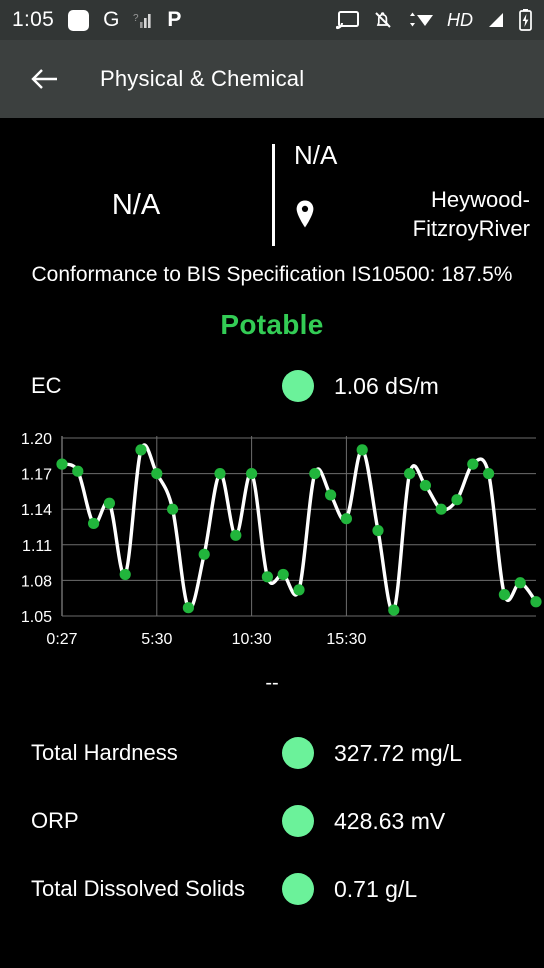  Describe the element at coordinates (314, 214) in the screenshot. I see `location-pin-icon` at that location.